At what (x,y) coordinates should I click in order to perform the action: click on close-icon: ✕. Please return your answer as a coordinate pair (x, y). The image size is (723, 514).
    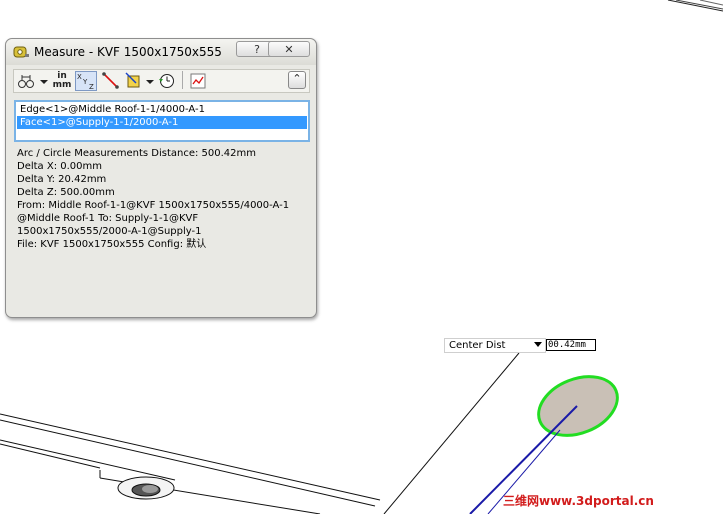
    Looking at the image, I should click on (289, 49).